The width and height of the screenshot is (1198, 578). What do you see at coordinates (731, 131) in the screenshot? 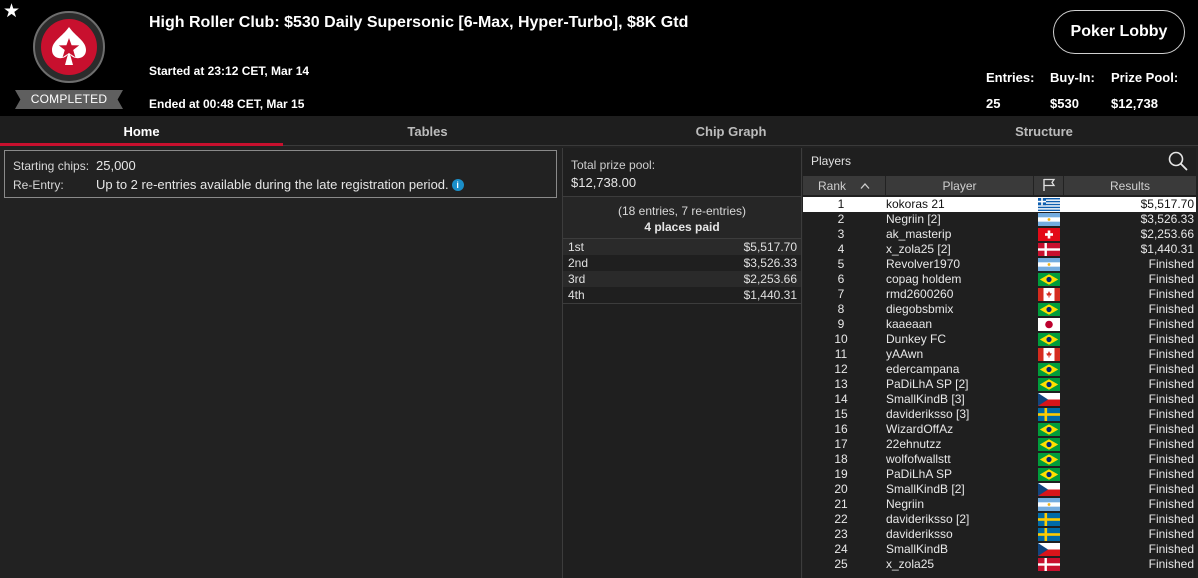
I see `tab-chip-graph: Chip Graph` at bounding box center [731, 131].